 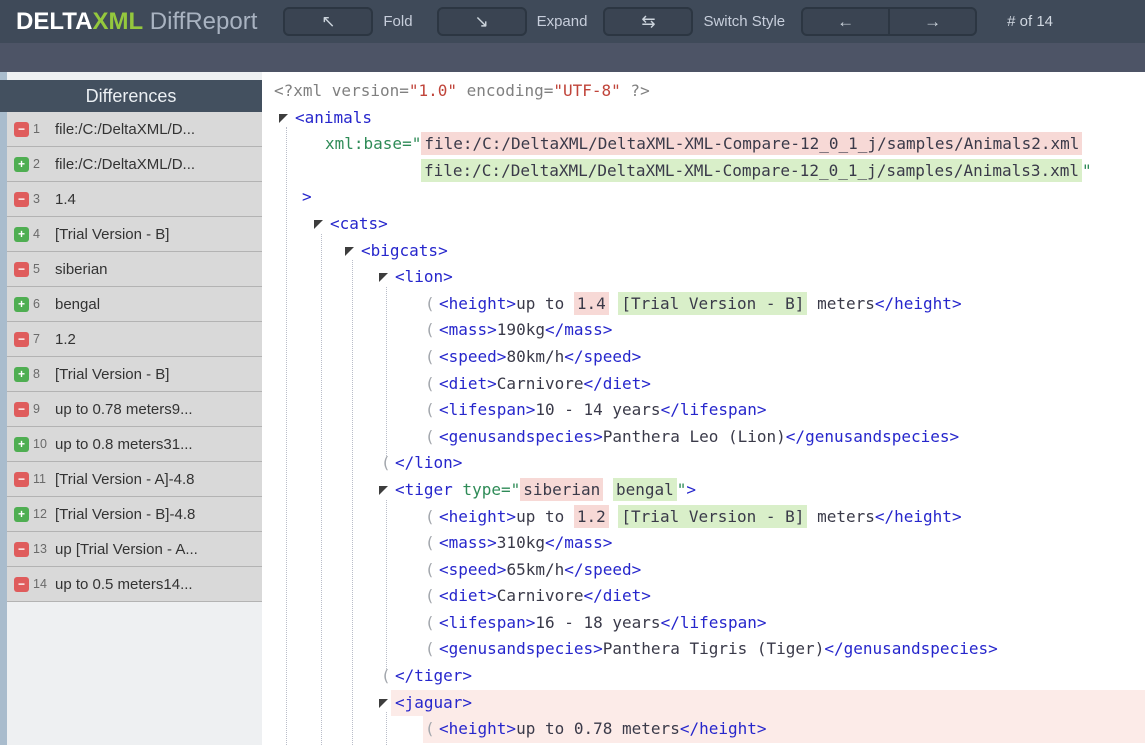 I want to click on difference-label: bengal, so click(x=78, y=304).